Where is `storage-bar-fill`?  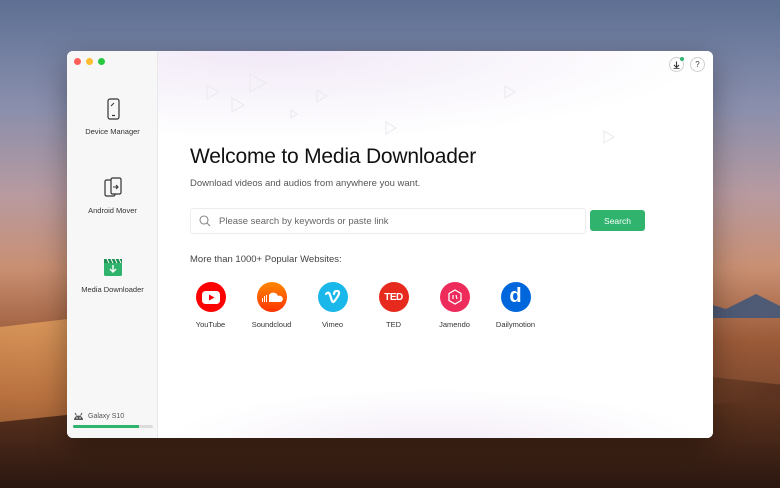 storage-bar-fill is located at coordinates (106, 426).